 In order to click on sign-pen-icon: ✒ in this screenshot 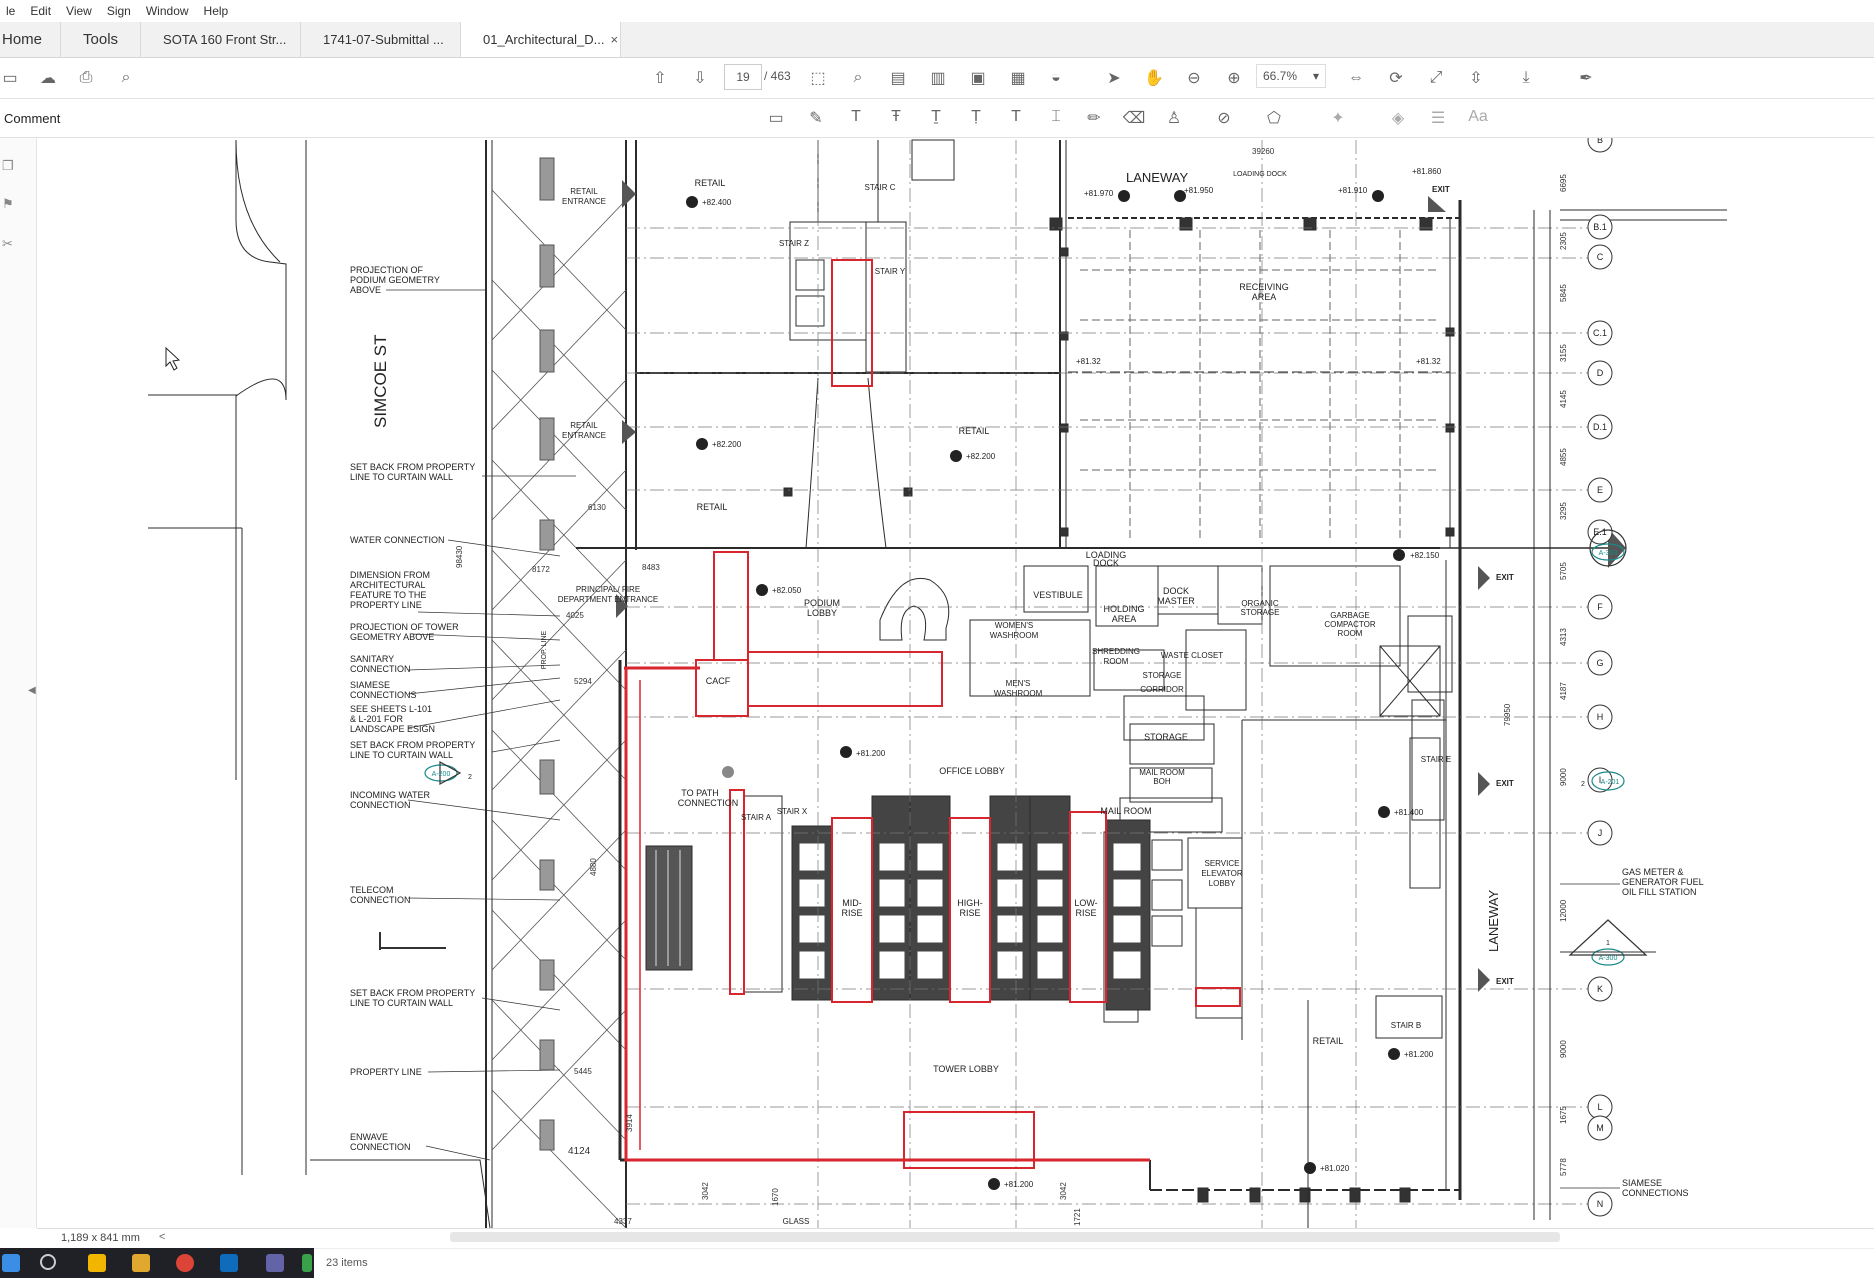, I will do `click(1586, 78)`.